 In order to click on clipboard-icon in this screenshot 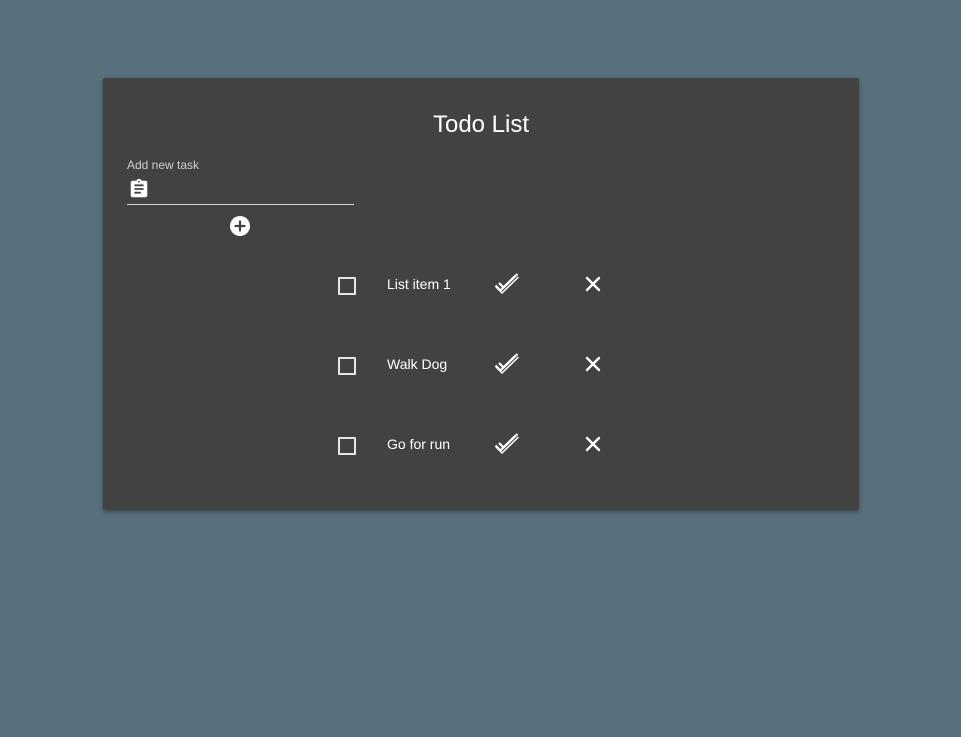, I will do `click(139, 189)`.